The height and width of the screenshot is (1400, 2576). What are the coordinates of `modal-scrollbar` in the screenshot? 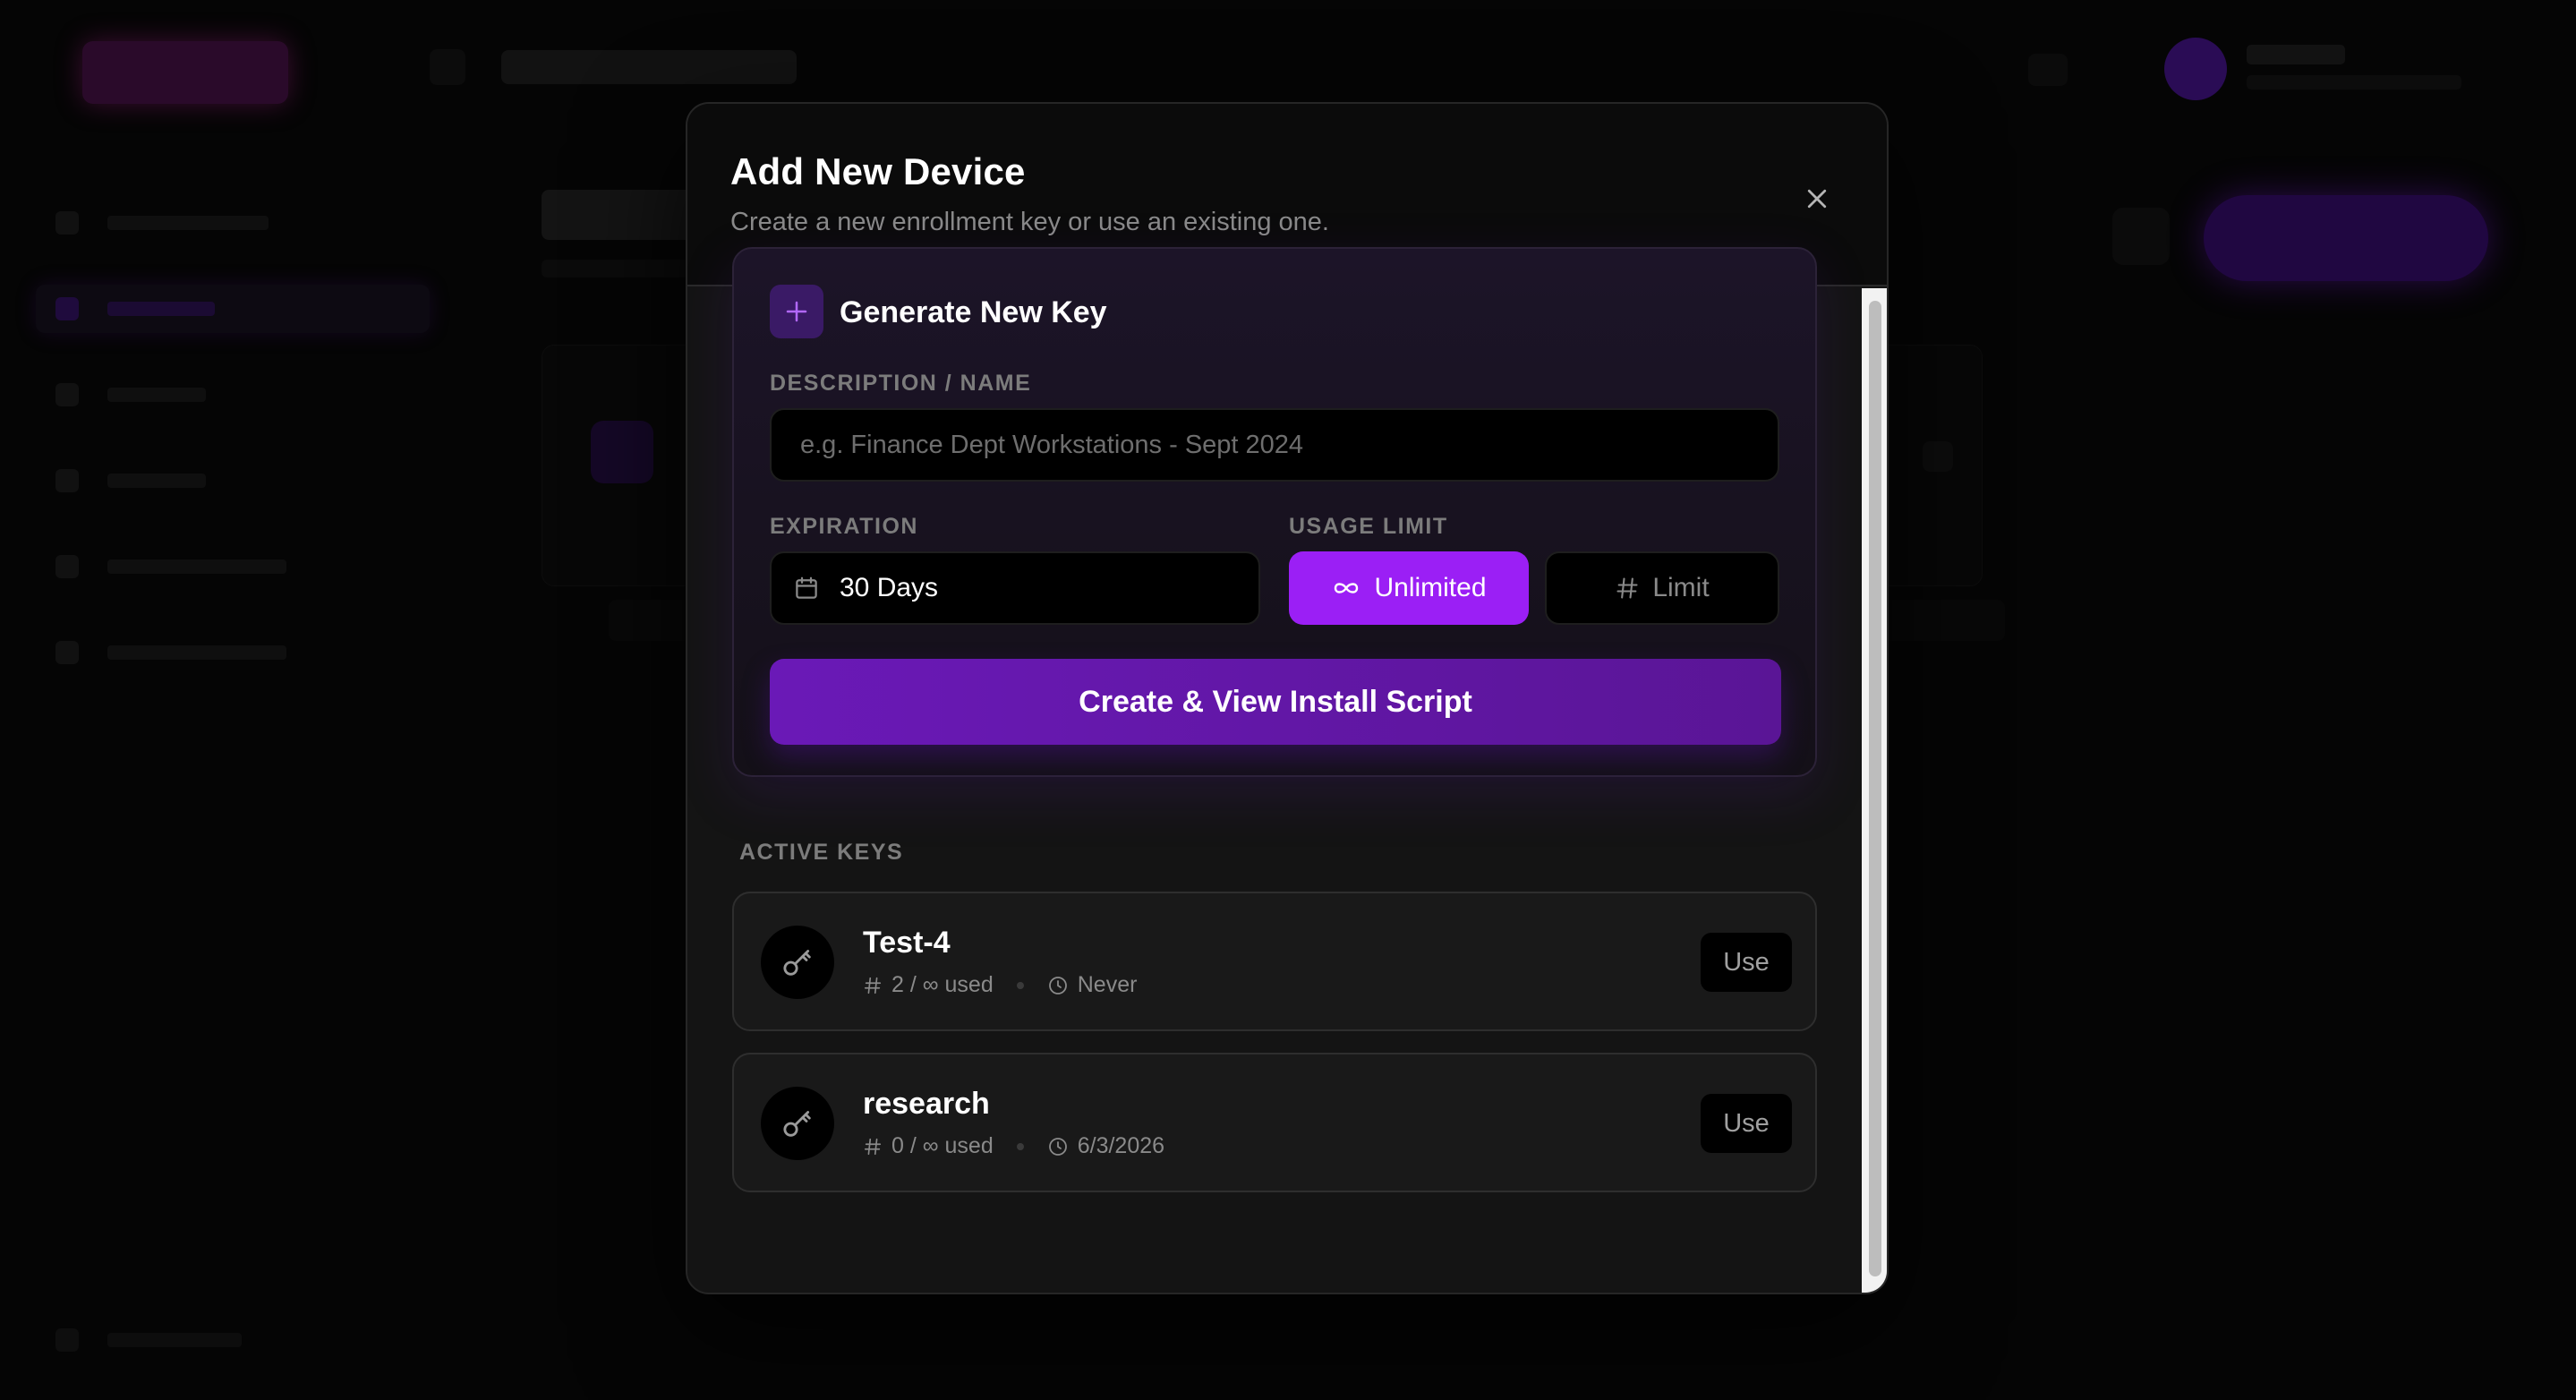 It's located at (1874, 790).